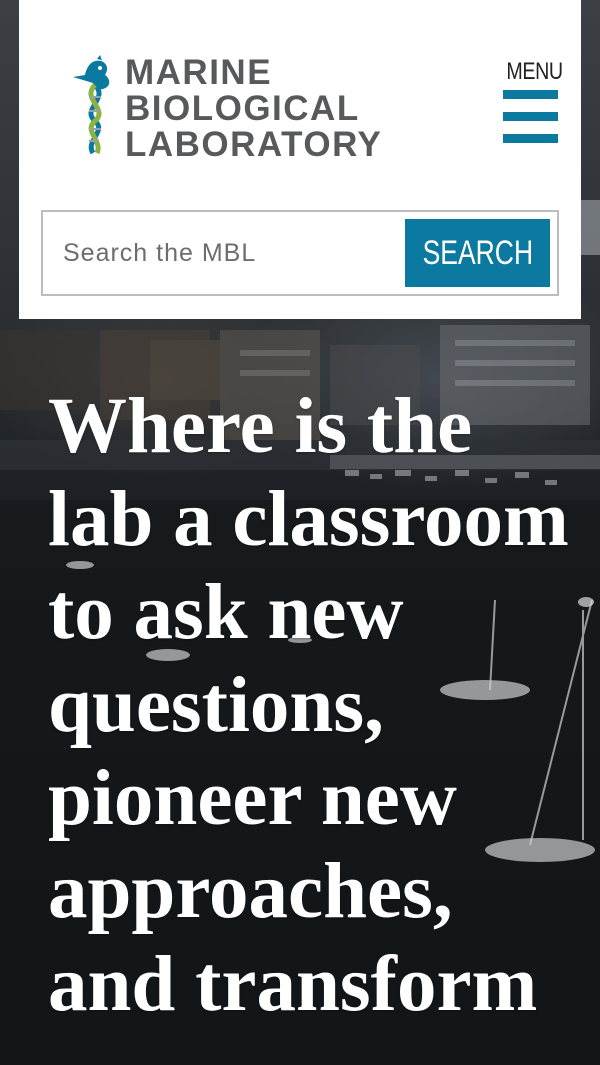 The width and height of the screenshot is (600, 1065). Describe the element at coordinates (534, 71) in the screenshot. I see `menu-label: MENU` at that location.